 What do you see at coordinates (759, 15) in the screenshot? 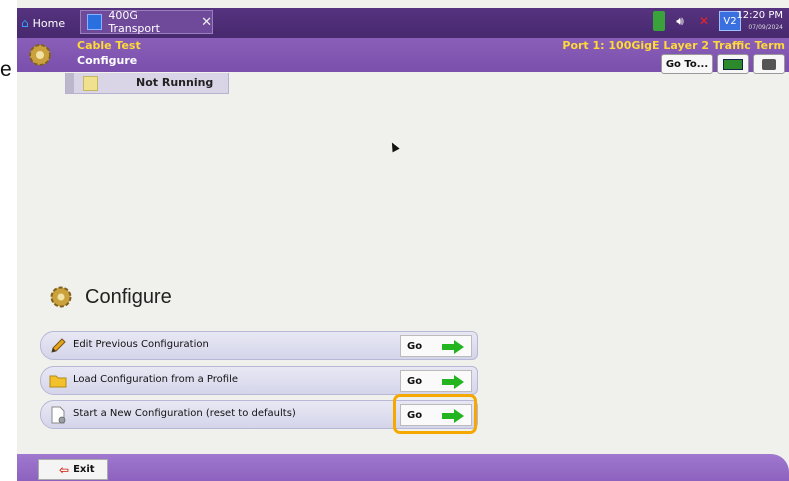
I see `clock-time: 12:20 PM` at bounding box center [759, 15].